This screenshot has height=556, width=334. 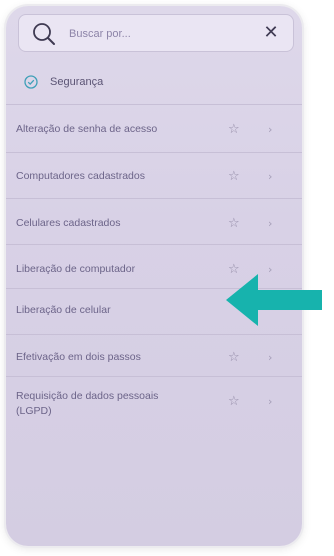 What do you see at coordinates (159, 34) in the screenshot?
I see `search-input` at bounding box center [159, 34].